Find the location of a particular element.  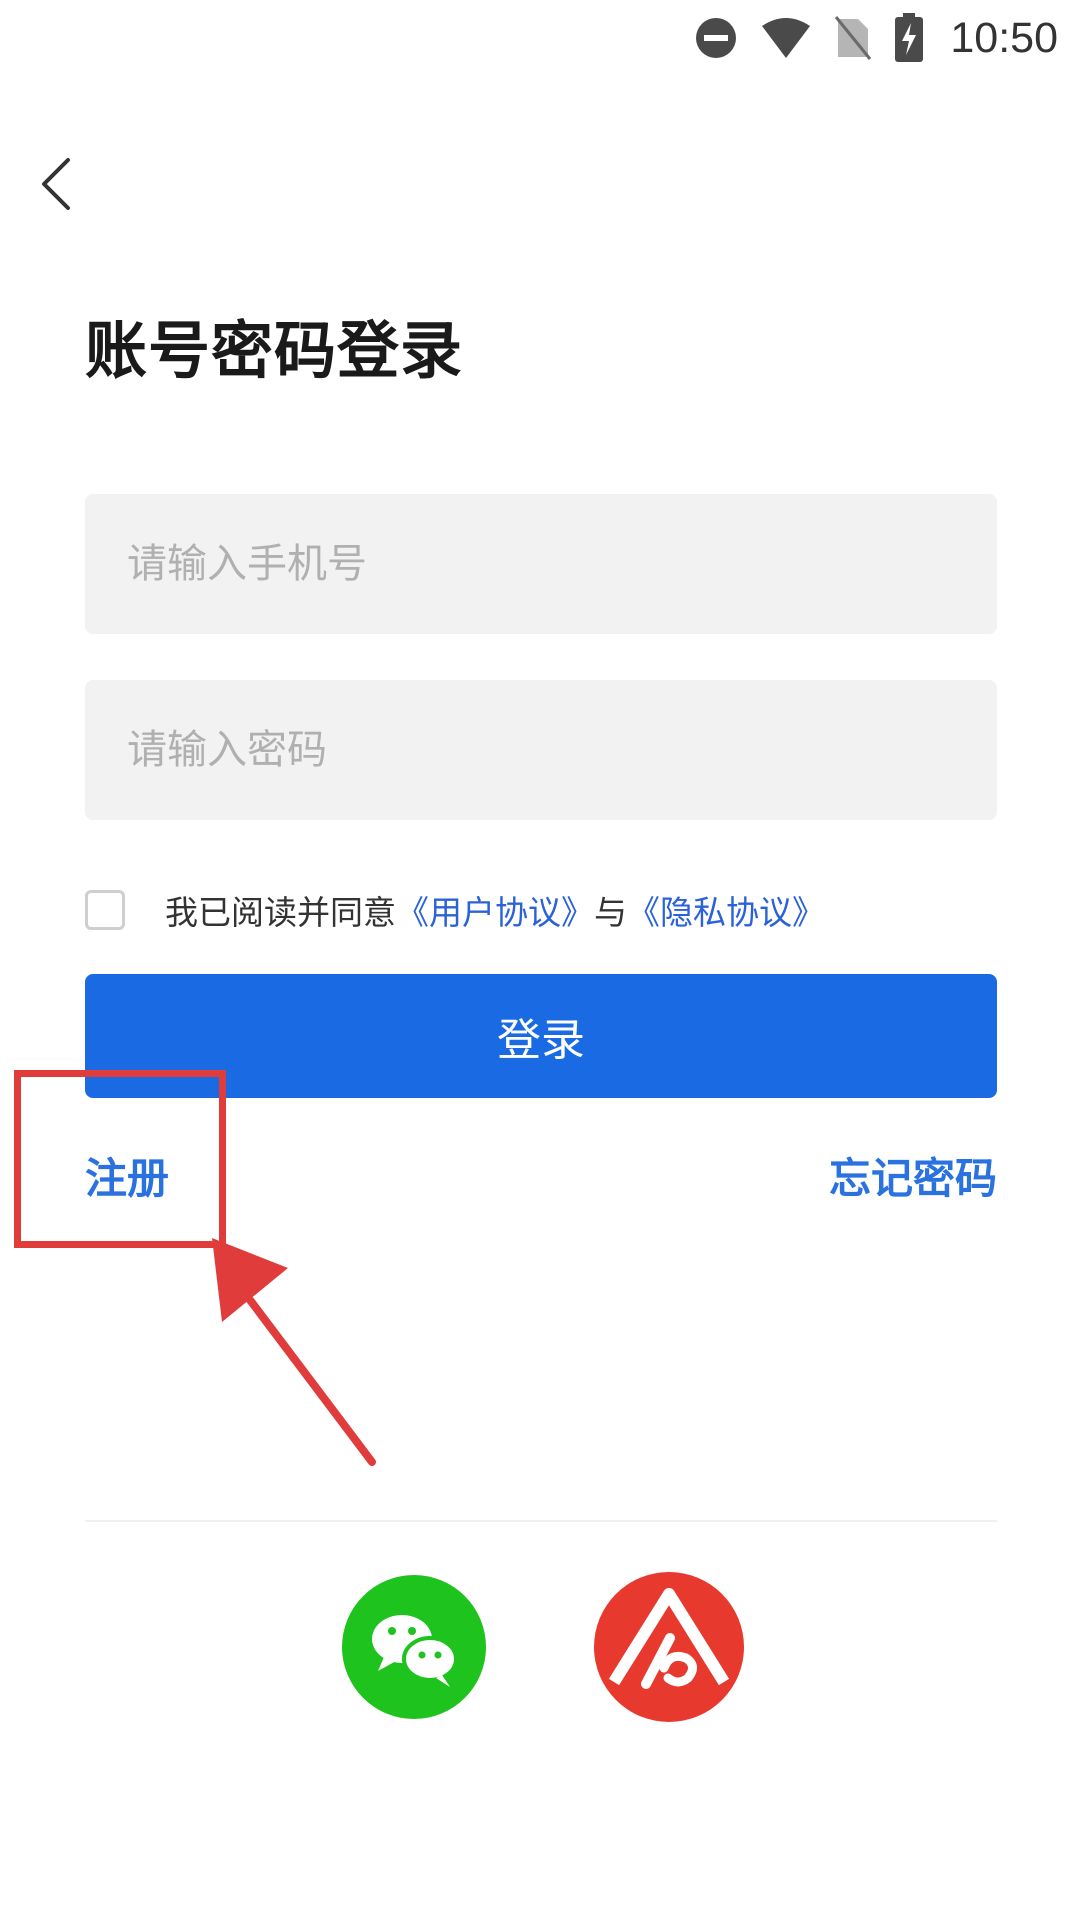

agreement-conjunction: 与 is located at coordinates (610, 912).